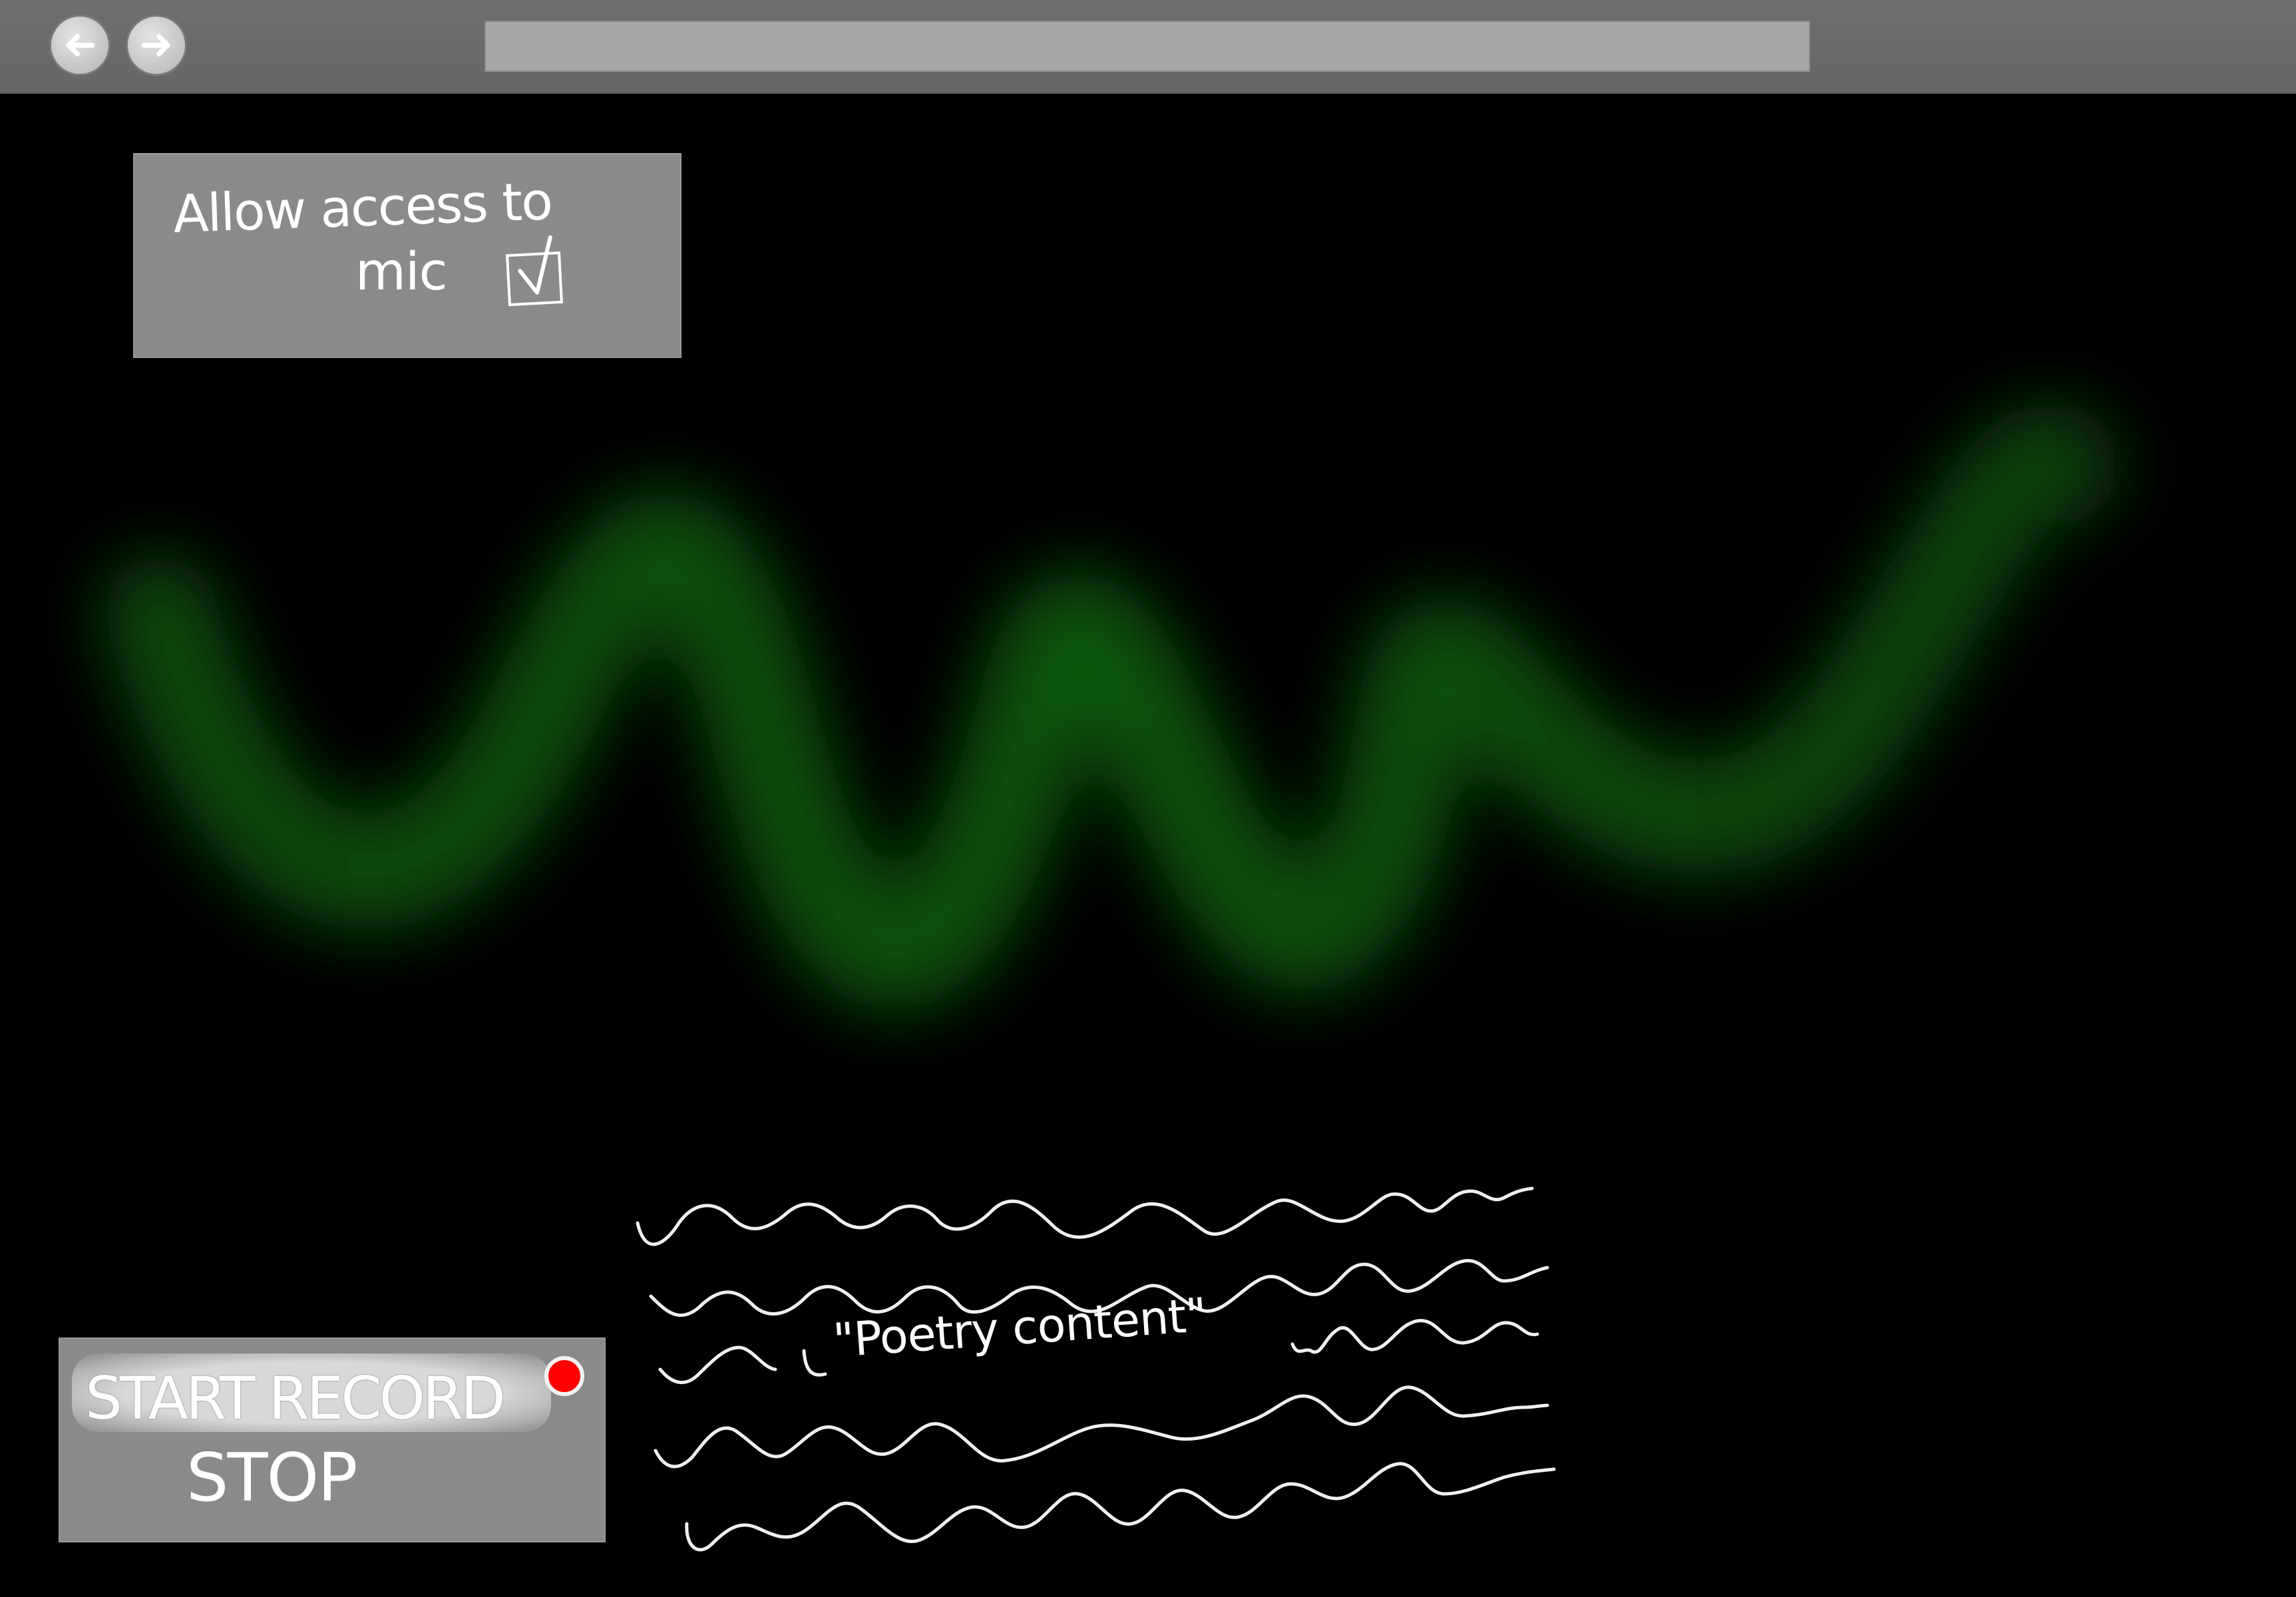  I want to click on stop-button: STOP, so click(312, 1482).